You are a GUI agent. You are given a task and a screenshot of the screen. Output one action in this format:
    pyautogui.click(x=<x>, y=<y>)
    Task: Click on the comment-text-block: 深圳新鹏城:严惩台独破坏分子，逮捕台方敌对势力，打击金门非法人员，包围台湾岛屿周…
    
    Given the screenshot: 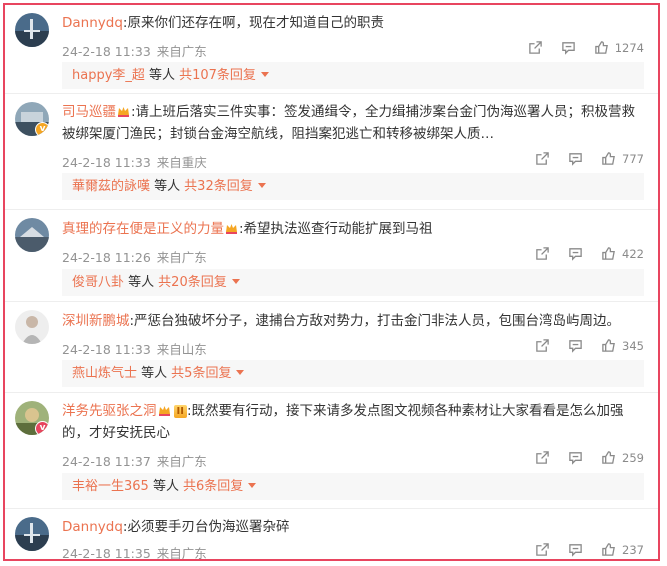 What is the action you would take?
    pyautogui.click(x=353, y=321)
    